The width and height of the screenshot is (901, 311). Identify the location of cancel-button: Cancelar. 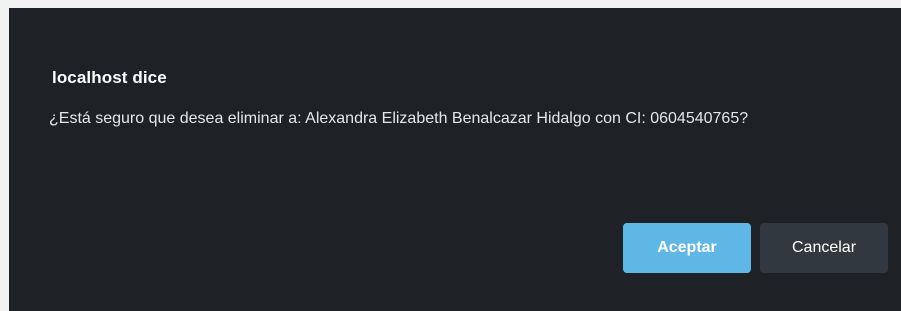
(824, 248).